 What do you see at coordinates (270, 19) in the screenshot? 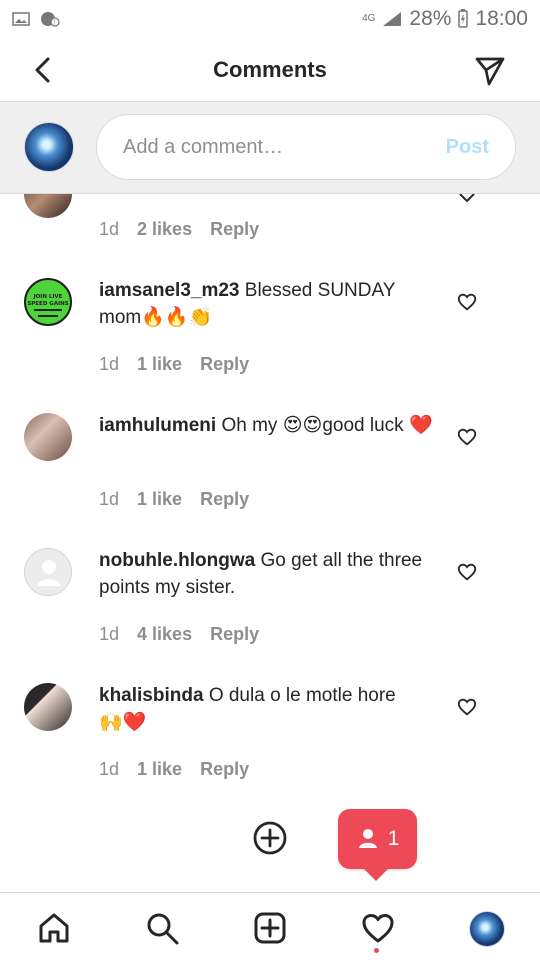
I see `status-bar: ! 4G 28% 18:00` at bounding box center [270, 19].